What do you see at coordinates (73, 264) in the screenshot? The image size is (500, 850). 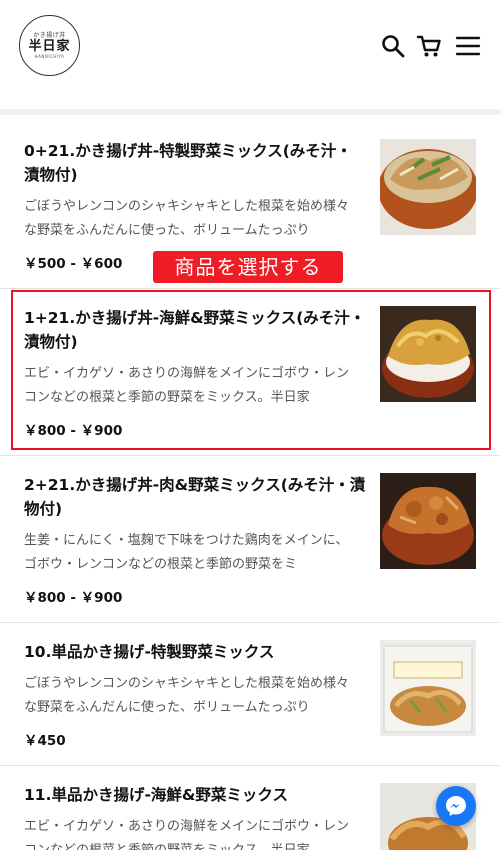 I see `product-price: ￥500 - ￥600` at bounding box center [73, 264].